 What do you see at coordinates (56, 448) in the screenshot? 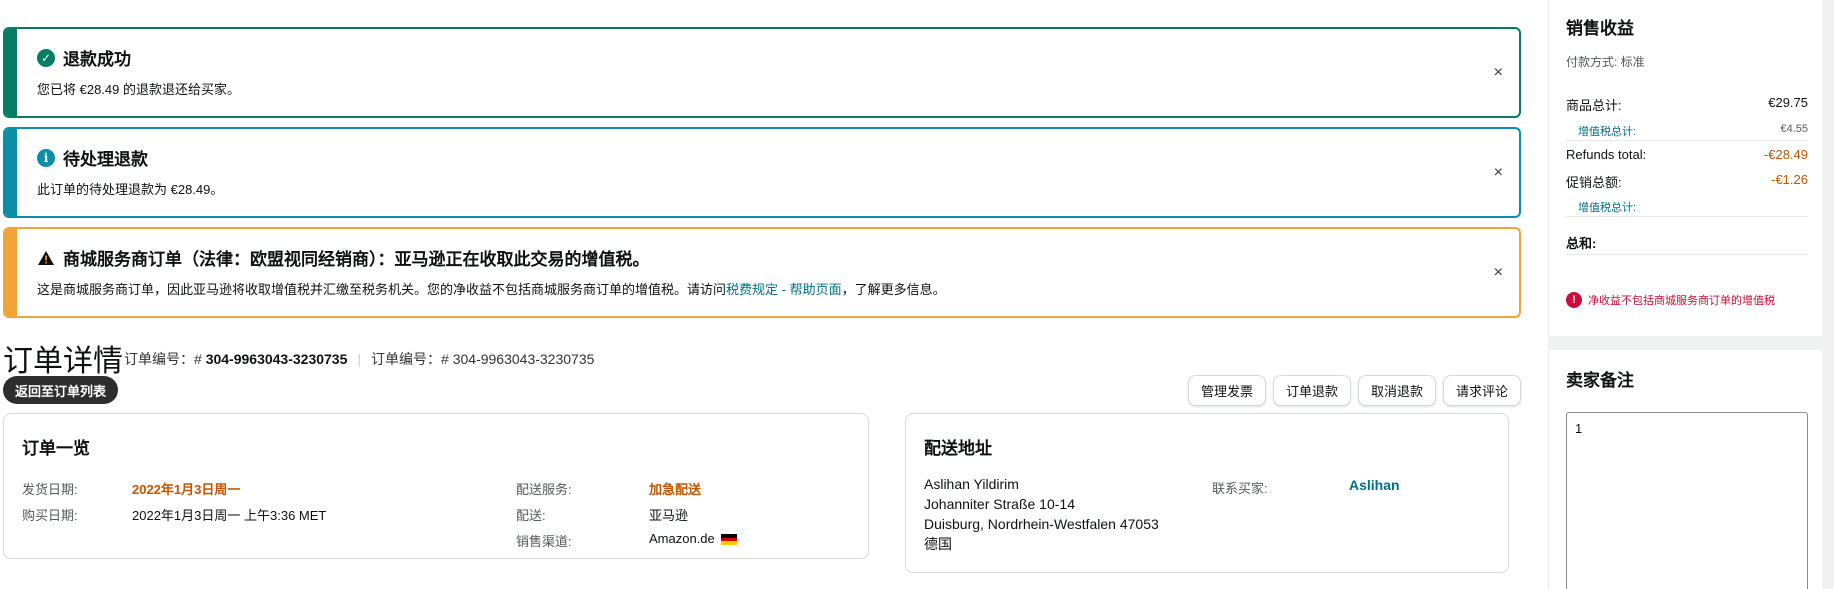
I see `card-title: 订单一览` at bounding box center [56, 448].